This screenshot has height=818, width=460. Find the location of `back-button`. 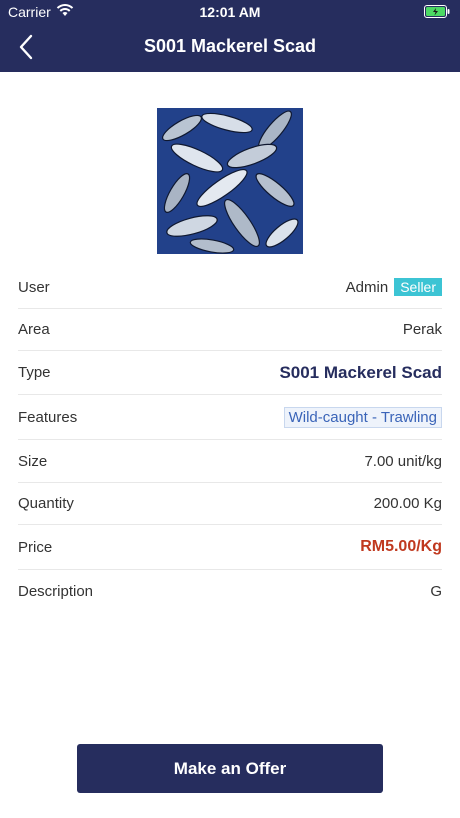

back-button is located at coordinates (26, 47).